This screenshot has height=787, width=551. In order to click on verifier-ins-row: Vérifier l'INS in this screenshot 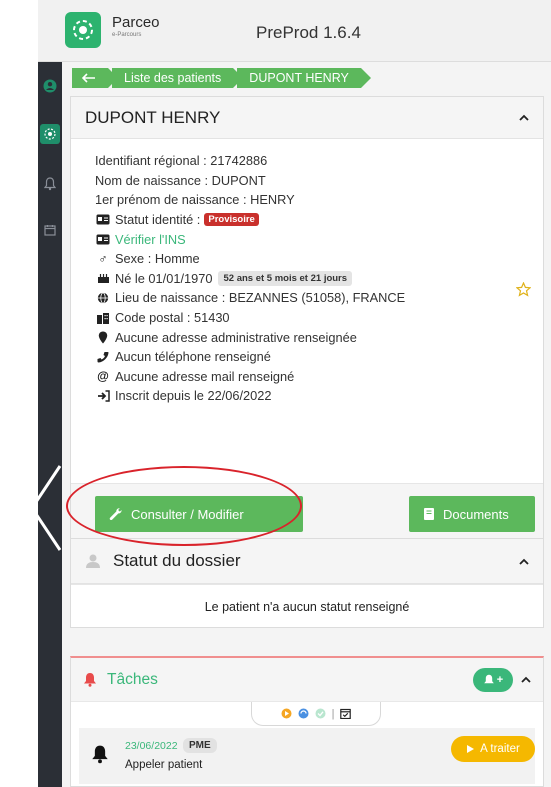, I will do `click(312, 239)`.